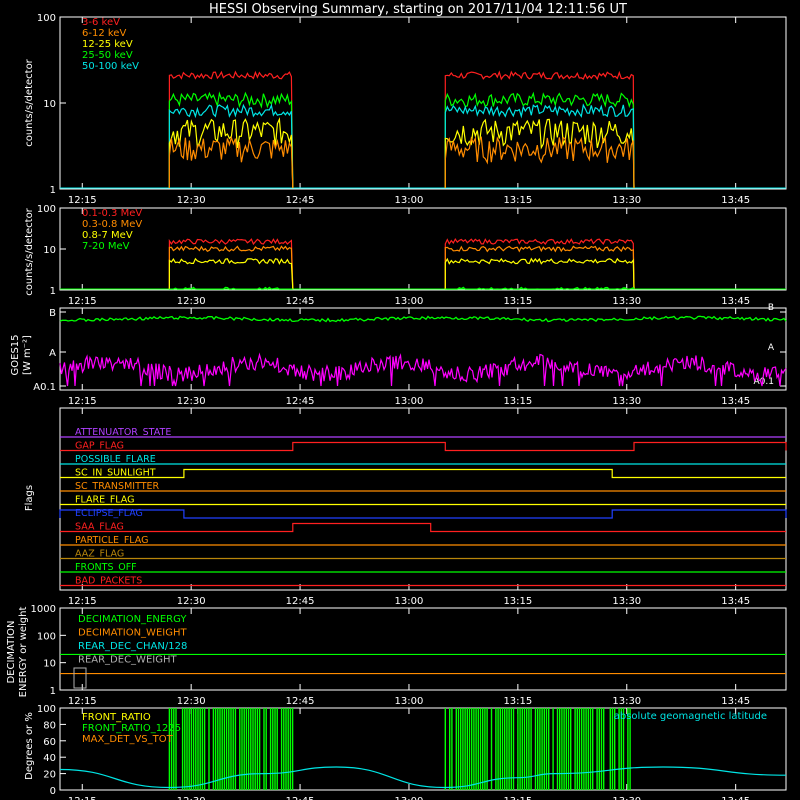  Describe the element at coordinates (44, 387) in the screenshot. I see `y-tick-label: A0.1` at that location.